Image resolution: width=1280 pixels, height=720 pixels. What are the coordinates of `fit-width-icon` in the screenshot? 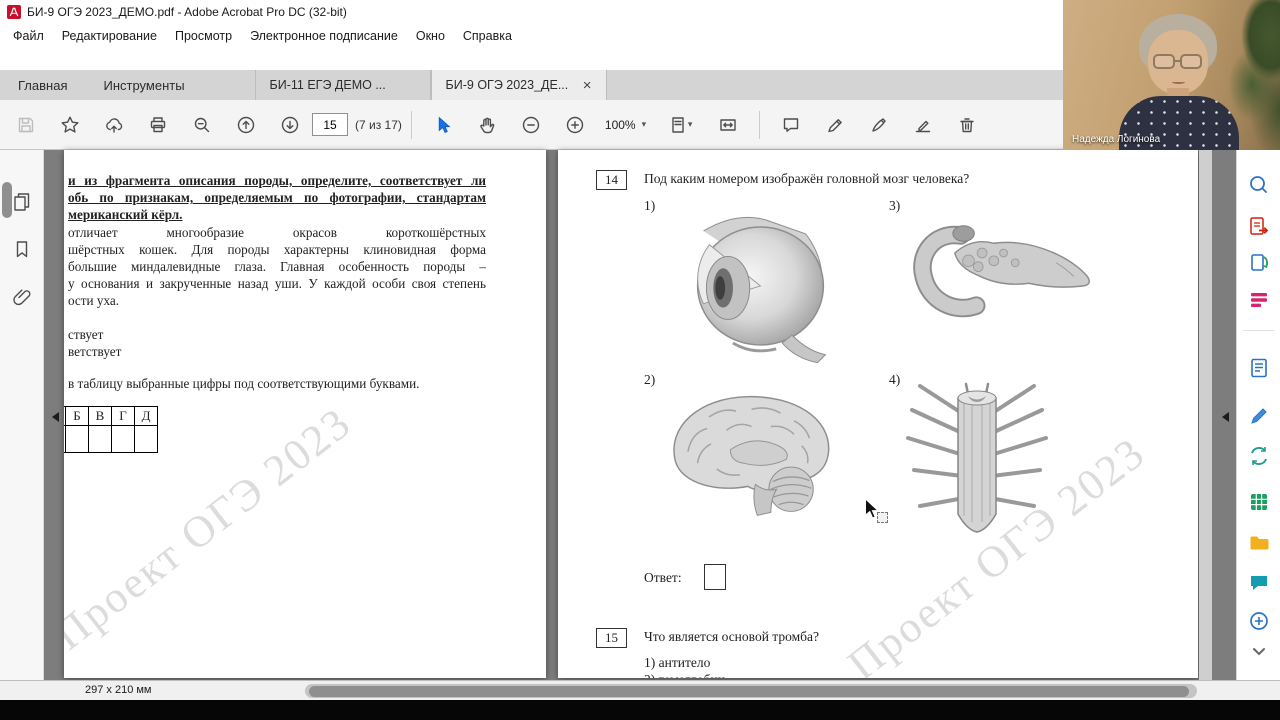 It's located at (728, 124).